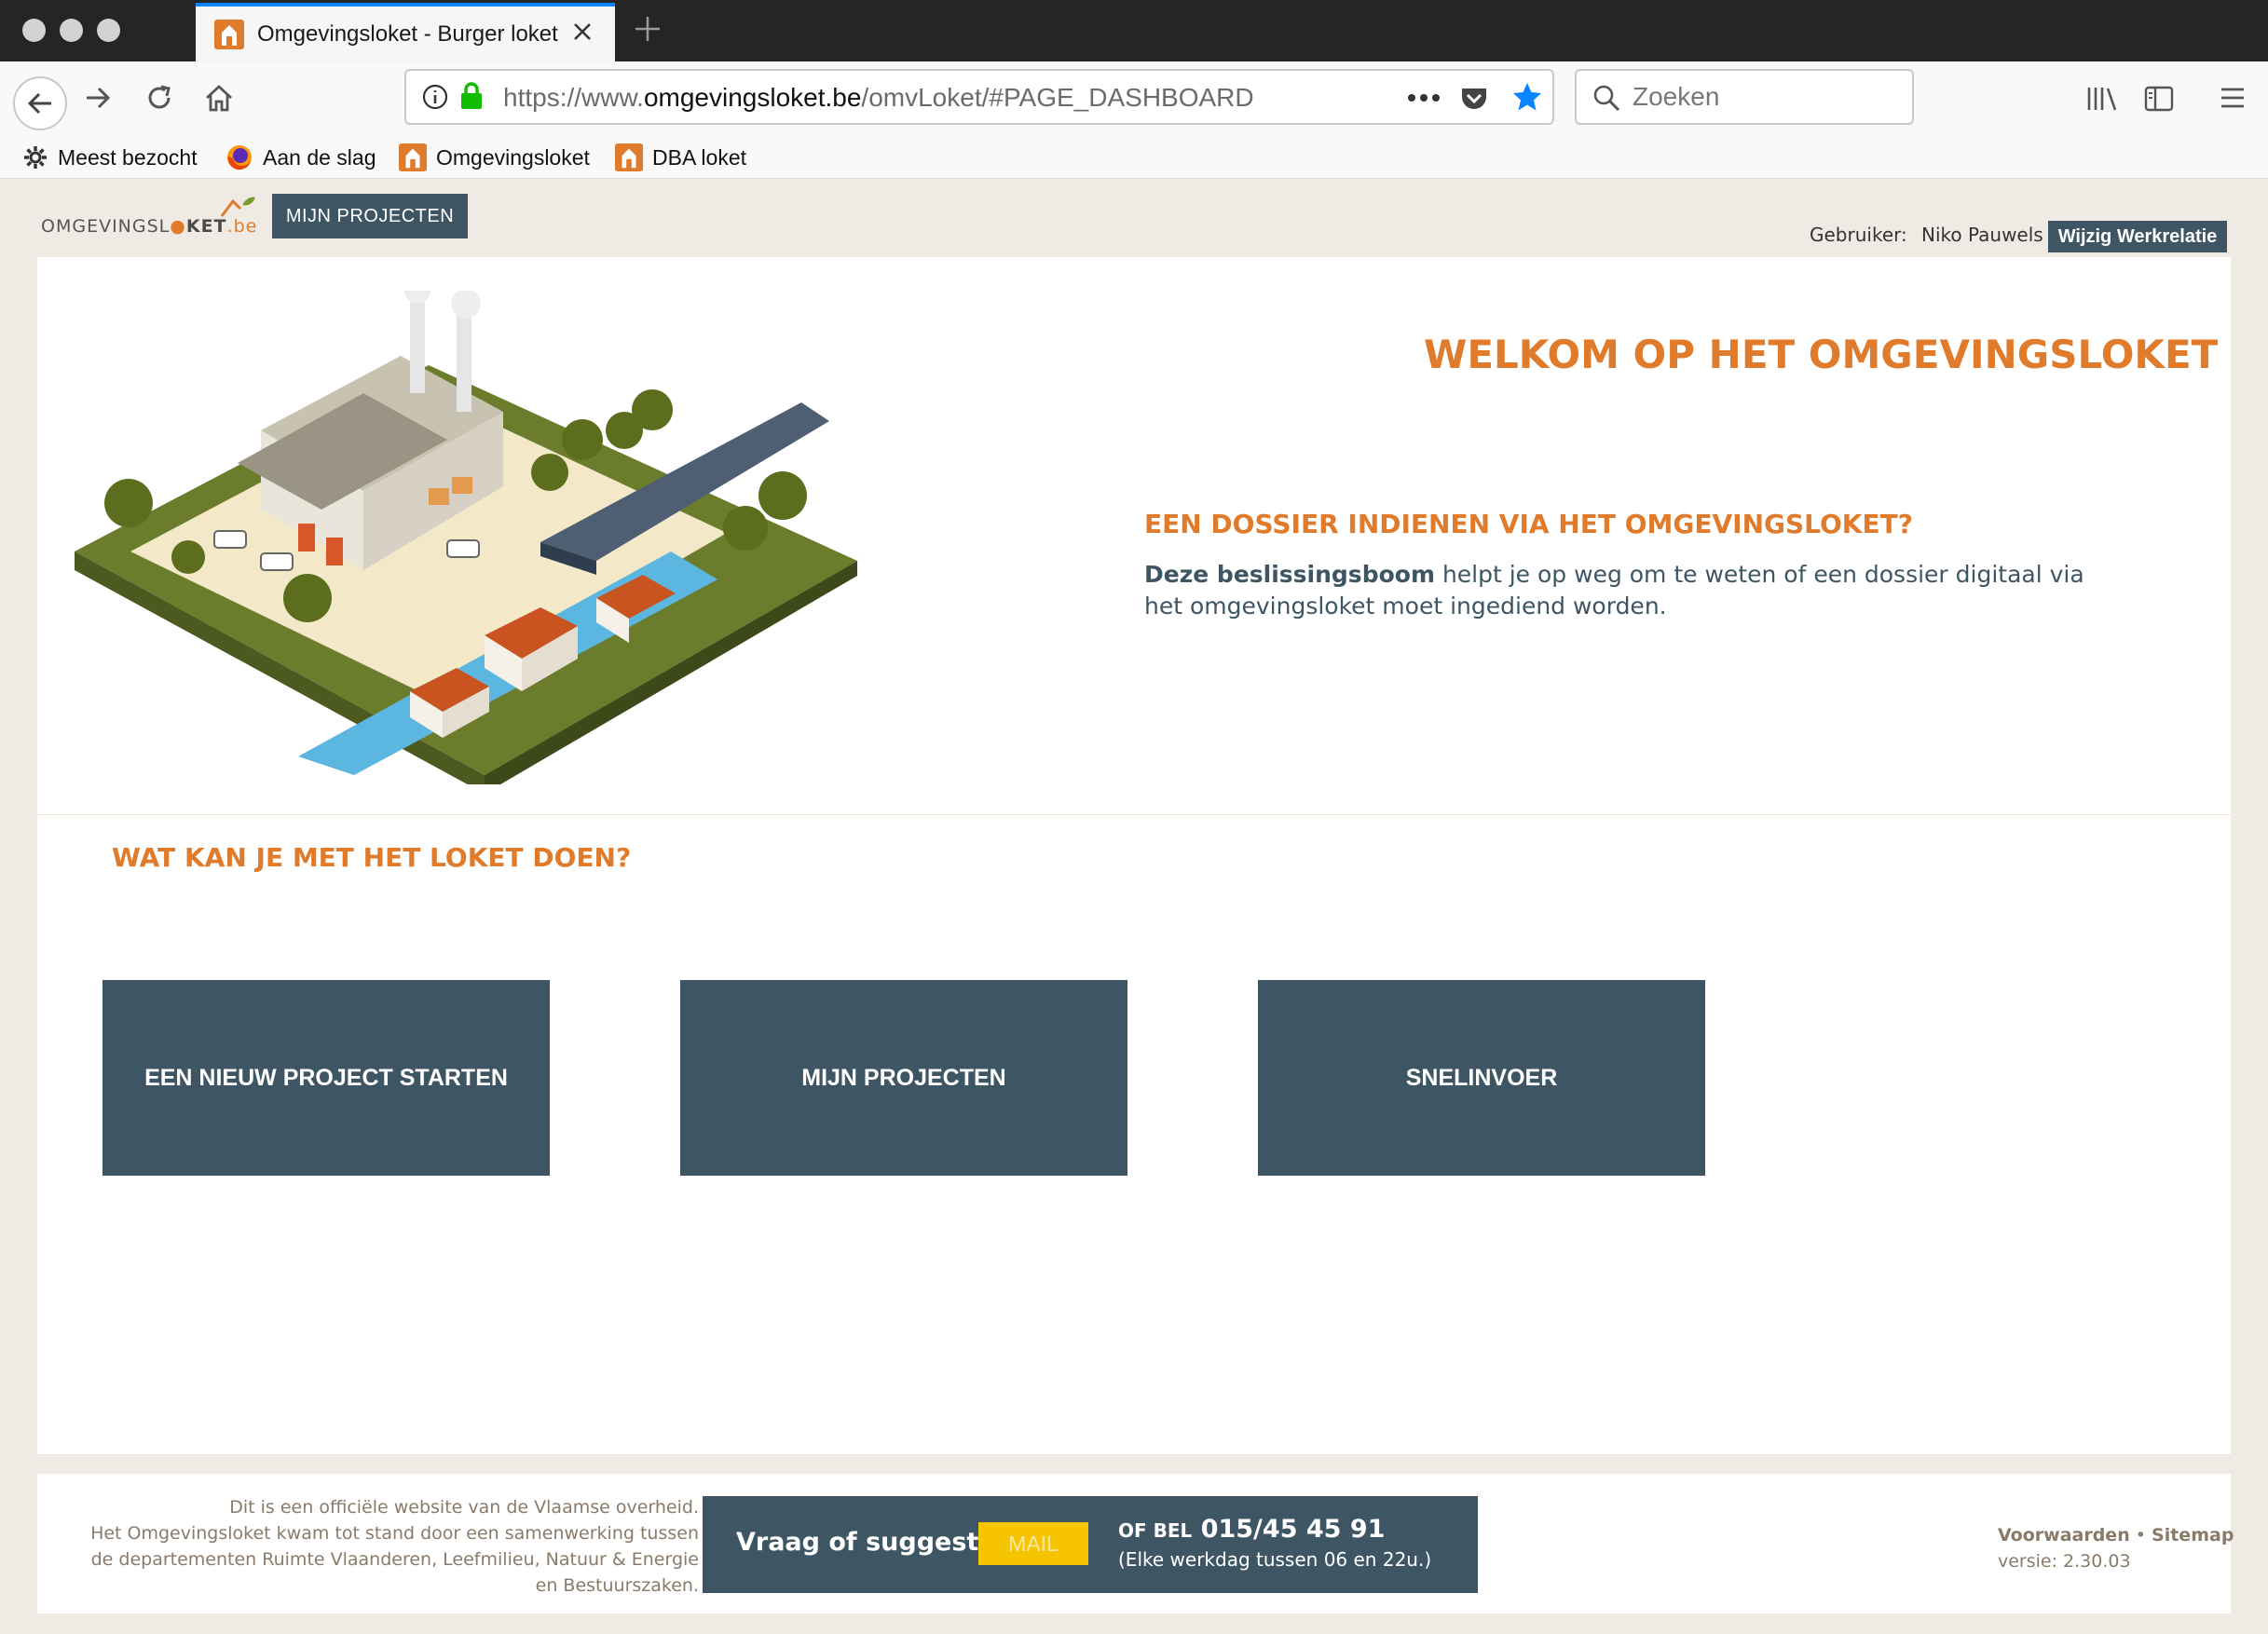  I want to click on search-bar, so click(1744, 97).